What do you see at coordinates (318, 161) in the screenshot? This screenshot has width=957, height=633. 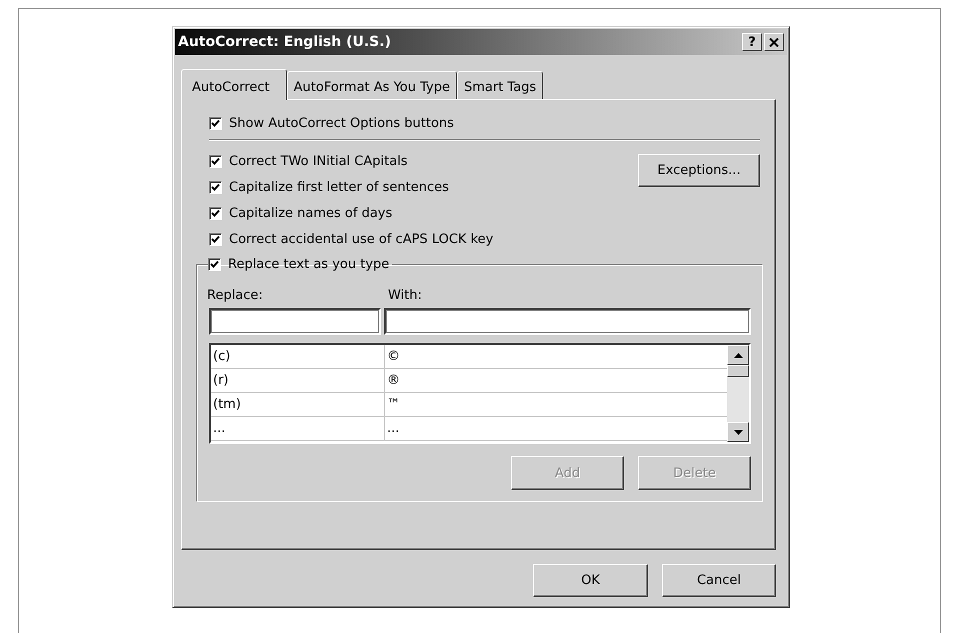 I see `option-label: Correct TWo INitial CApitals` at bounding box center [318, 161].